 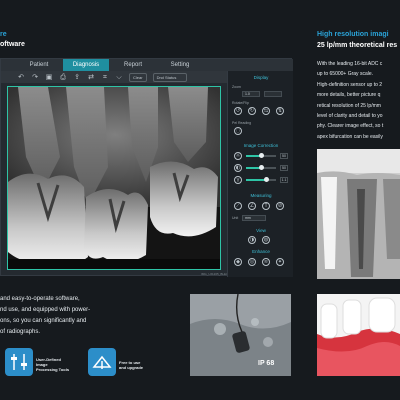 I want to click on gamma-value: 1.1, so click(x=284, y=180).